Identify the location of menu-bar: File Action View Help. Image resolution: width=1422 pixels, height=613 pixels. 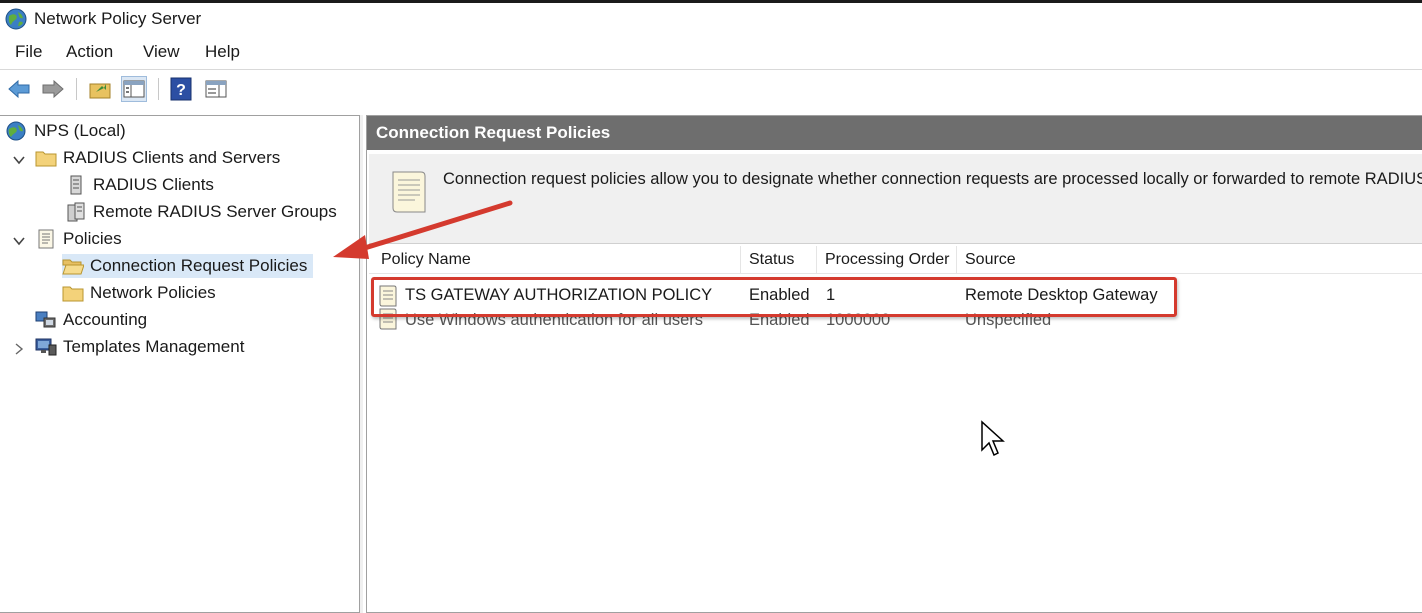
(711, 52).